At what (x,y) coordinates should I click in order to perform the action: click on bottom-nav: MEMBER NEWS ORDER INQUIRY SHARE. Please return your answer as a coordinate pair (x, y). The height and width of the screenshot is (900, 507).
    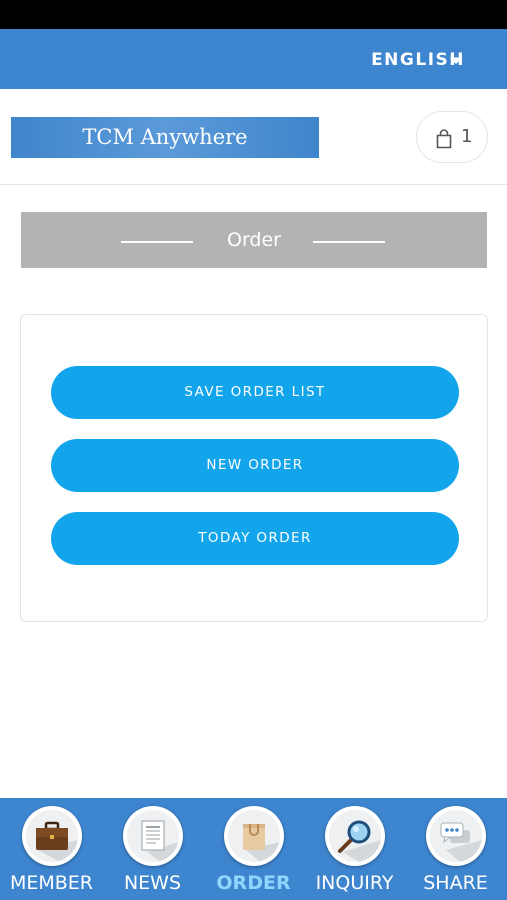
    Looking at the image, I should click on (253, 849).